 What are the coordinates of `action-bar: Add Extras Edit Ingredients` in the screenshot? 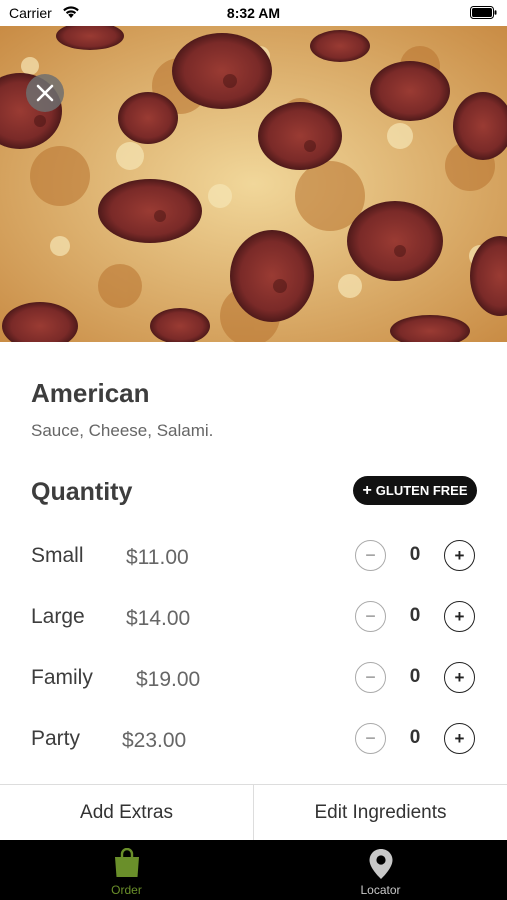 It's located at (253, 812).